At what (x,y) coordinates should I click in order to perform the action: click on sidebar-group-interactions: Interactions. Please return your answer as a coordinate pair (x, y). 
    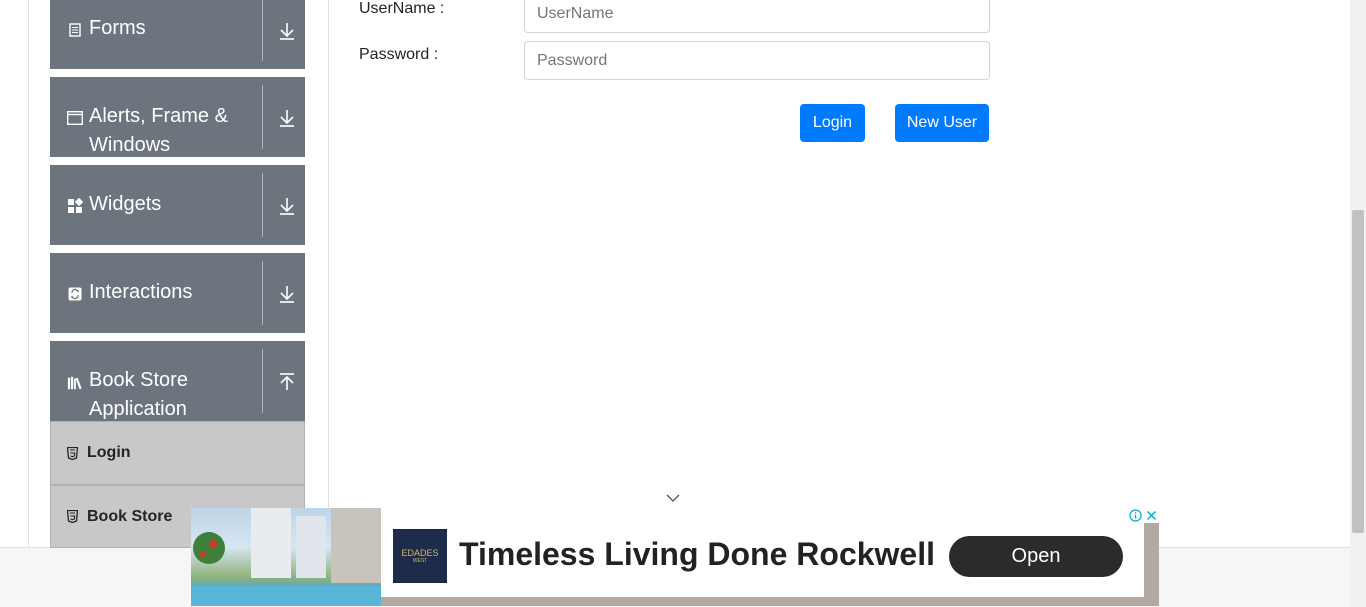
    Looking at the image, I should click on (177, 293).